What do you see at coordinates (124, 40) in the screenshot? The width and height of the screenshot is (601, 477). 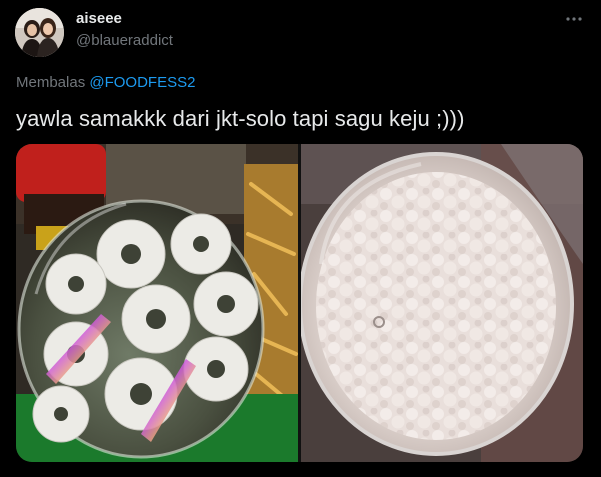 I see `user-handle: @blaueraddict` at bounding box center [124, 40].